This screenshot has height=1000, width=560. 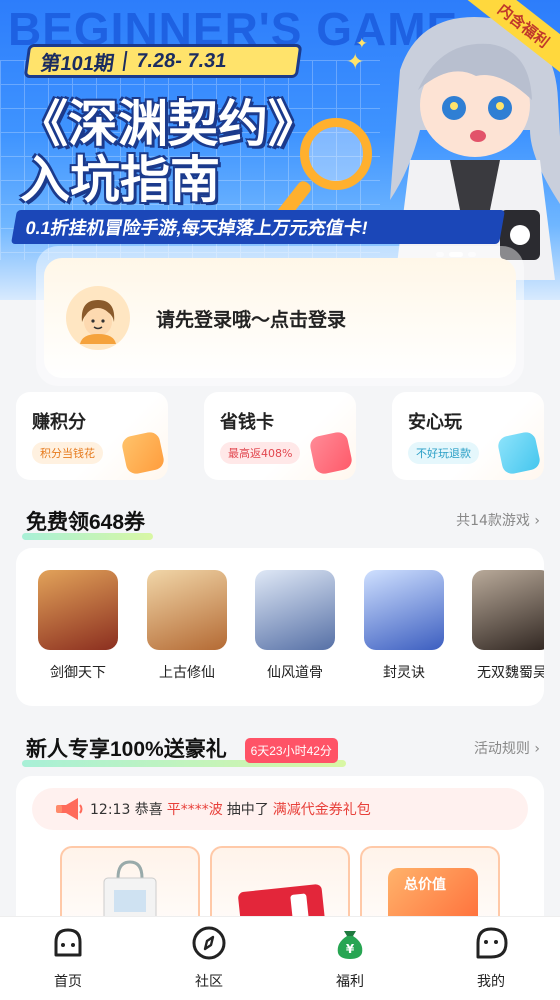 What do you see at coordinates (443, 453) in the screenshot?
I see `feature-tag: 不好玩退款` at bounding box center [443, 453].